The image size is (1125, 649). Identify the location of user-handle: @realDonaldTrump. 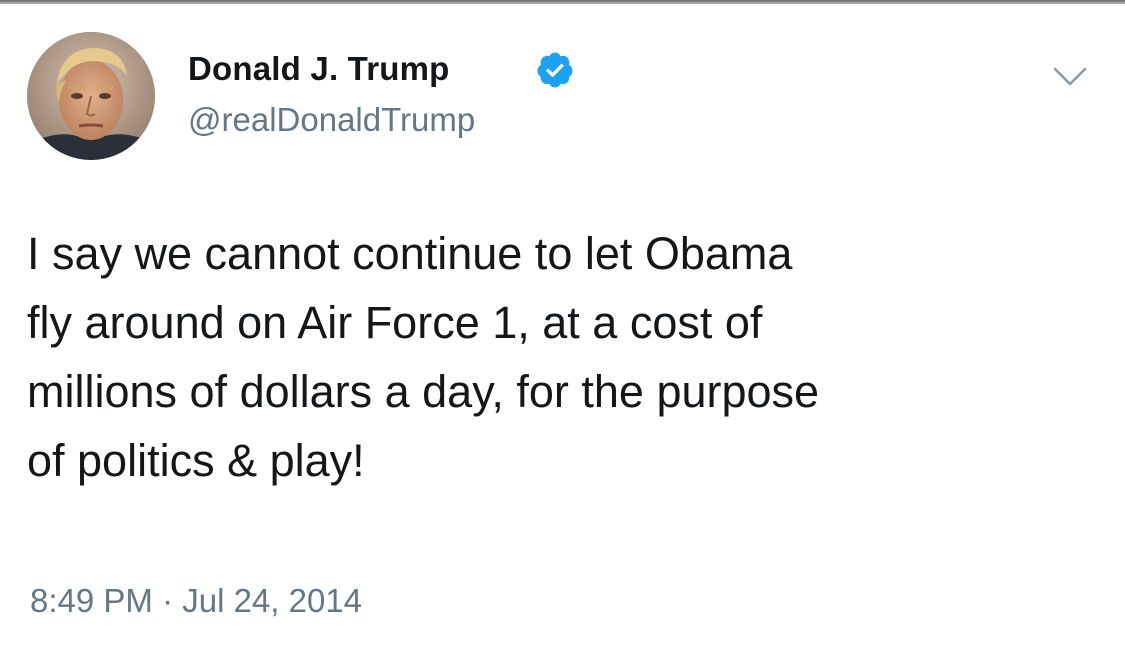
(331, 120).